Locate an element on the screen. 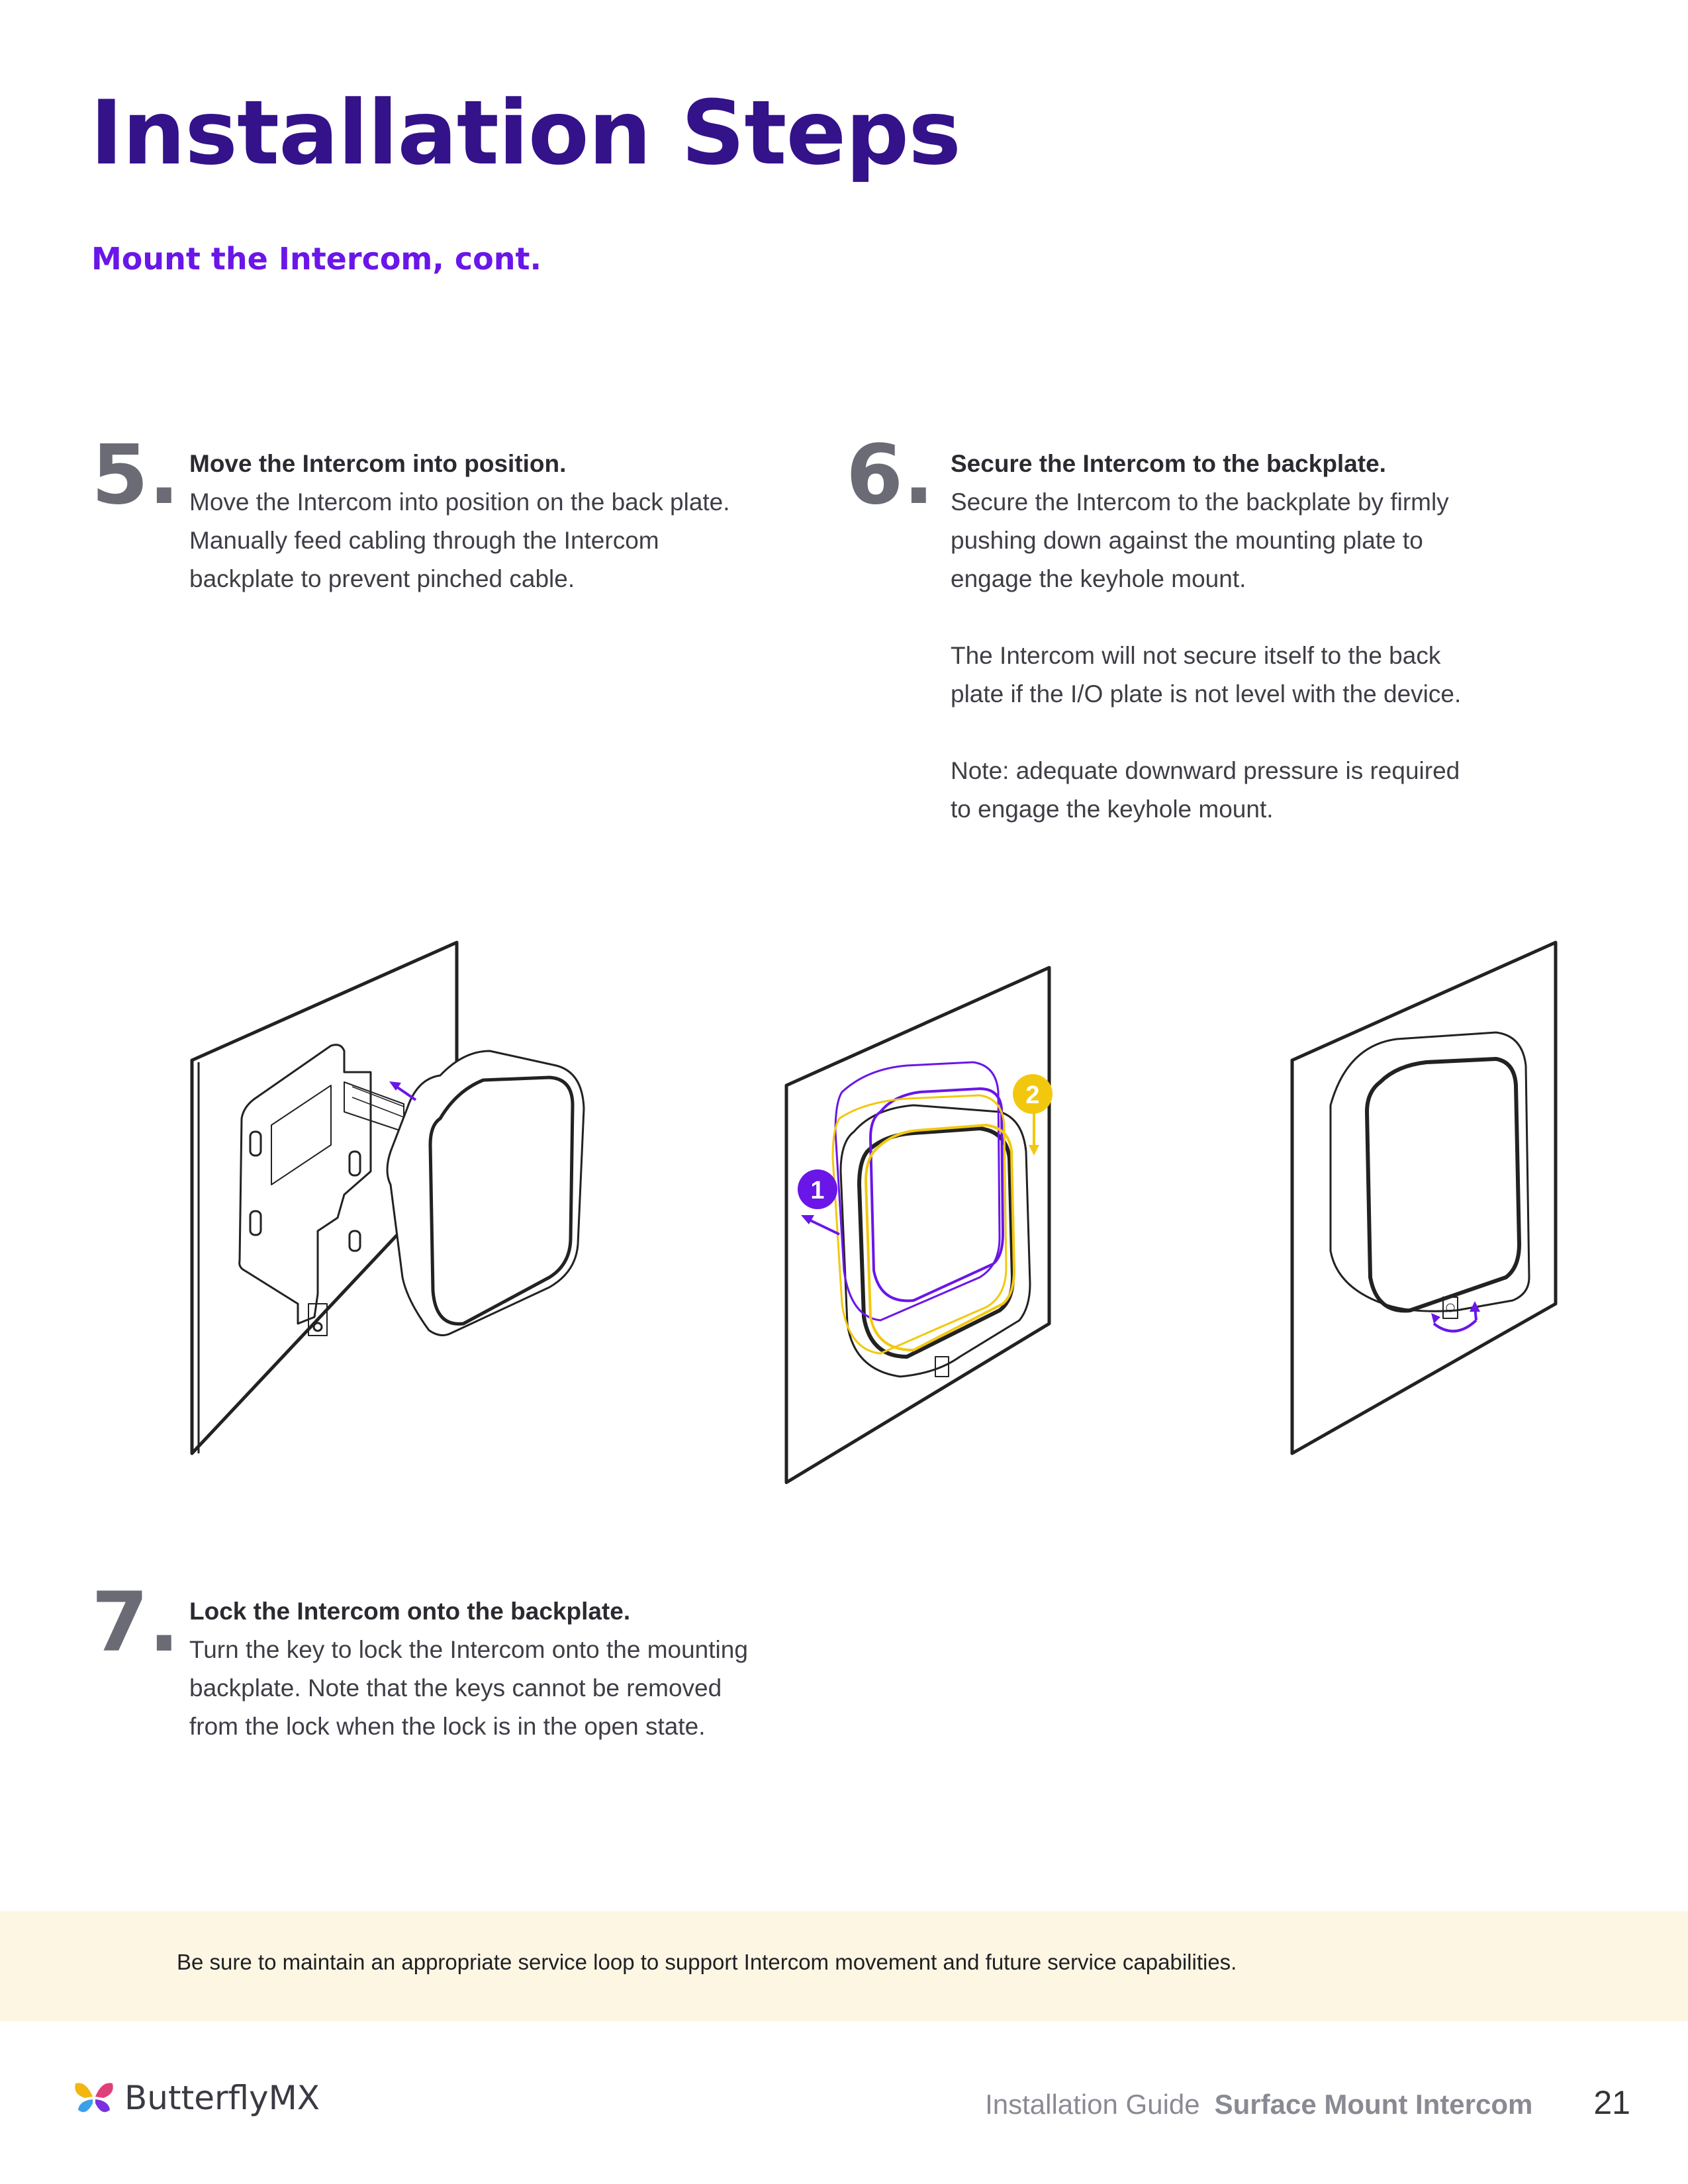  step-number: 5. is located at coordinates (135, 476).